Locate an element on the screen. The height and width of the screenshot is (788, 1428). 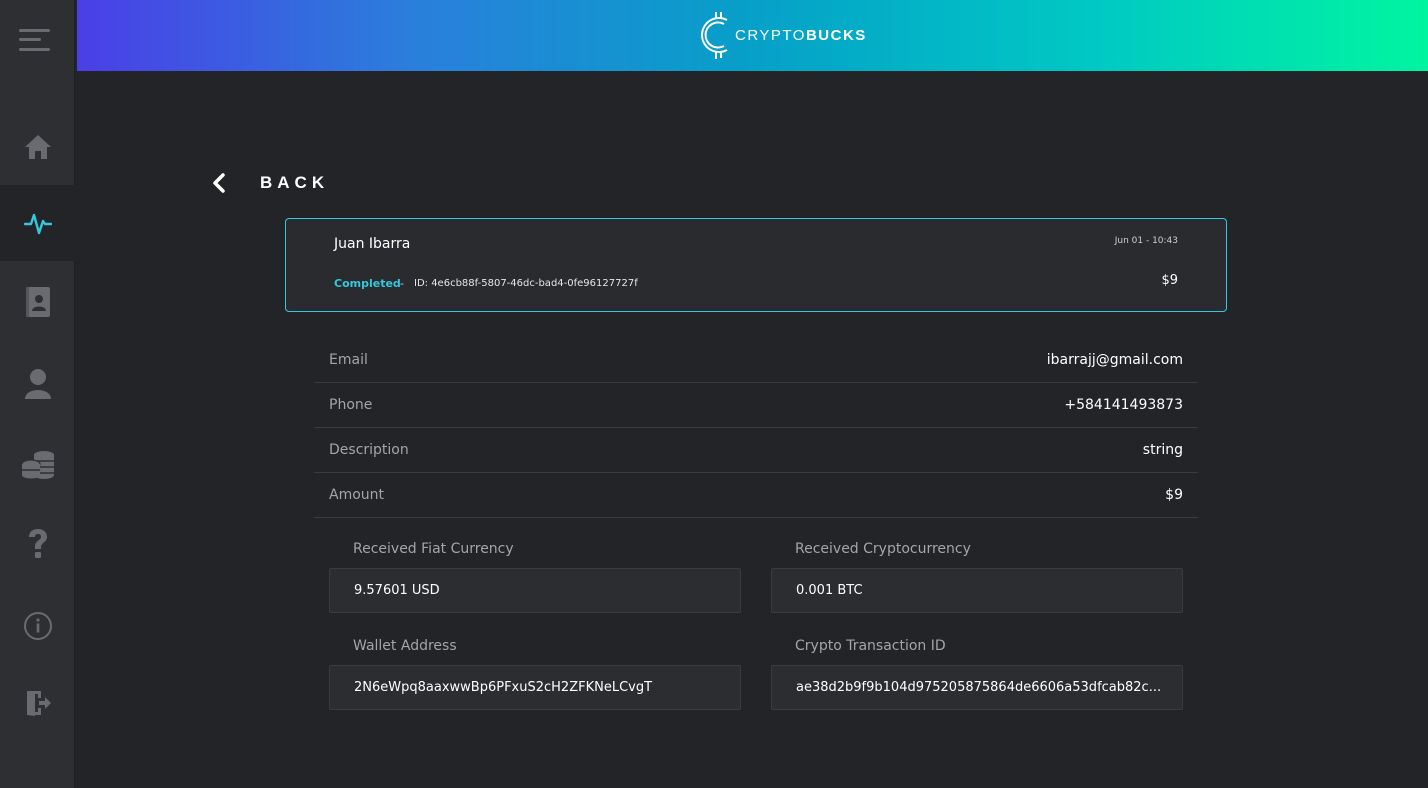
status-badge: Completed is located at coordinates (367, 283).